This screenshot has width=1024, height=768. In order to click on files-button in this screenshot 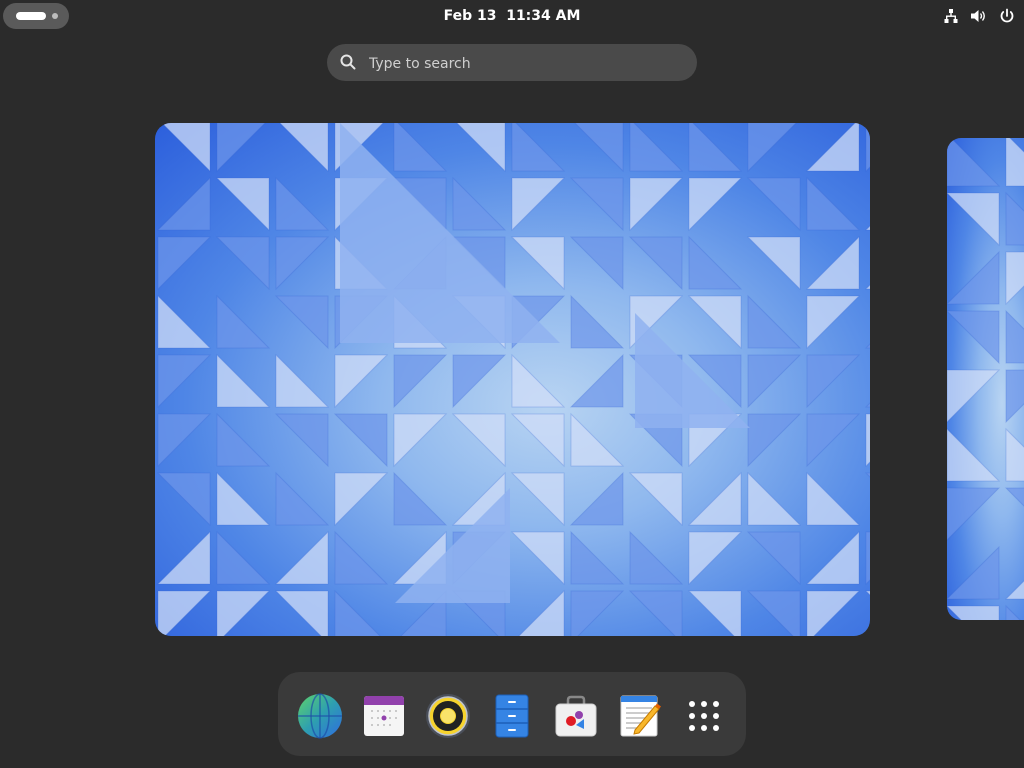, I will do `click(512, 716)`.